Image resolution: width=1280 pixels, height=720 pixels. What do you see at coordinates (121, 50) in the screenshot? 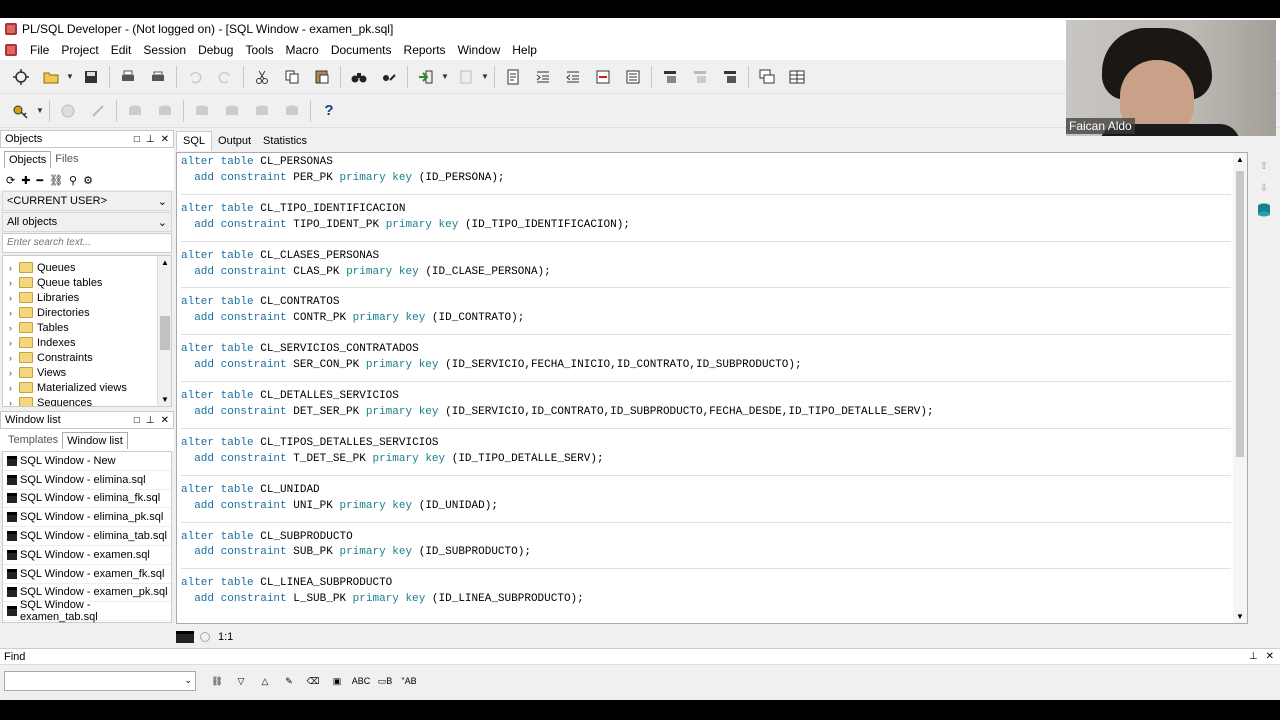
I see `menu-edit: Edit` at bounding box center [121, 50].